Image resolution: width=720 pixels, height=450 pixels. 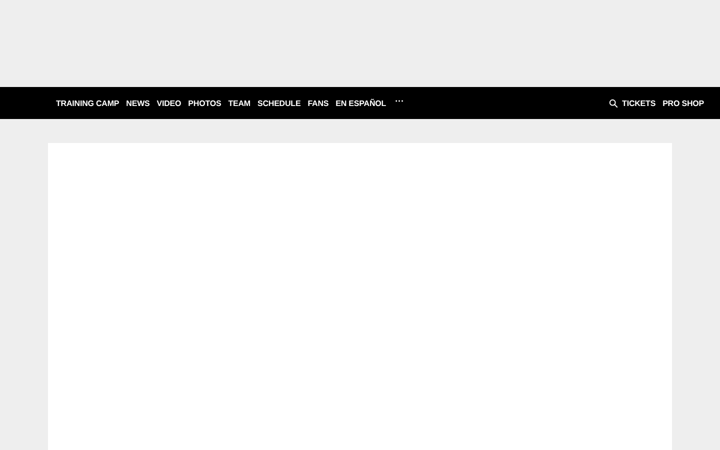 I want to click on nav-link: PRO SHOP, so click(x=683, y=103).